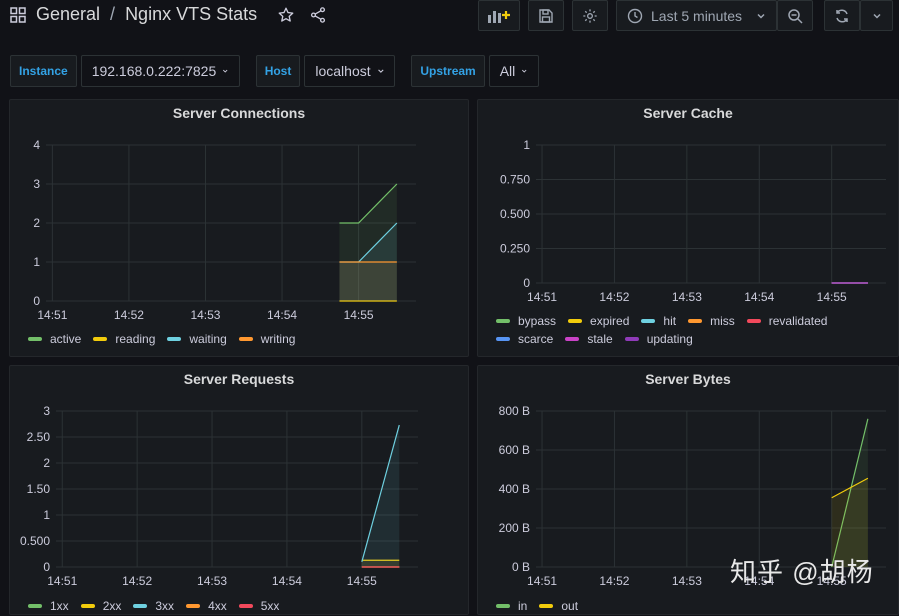 This screenshot has height=616, width=899. What do you see at coordinates (658, 339) in the screenshot?
I see `legend-item: updating` at bounding box center [658, 339].